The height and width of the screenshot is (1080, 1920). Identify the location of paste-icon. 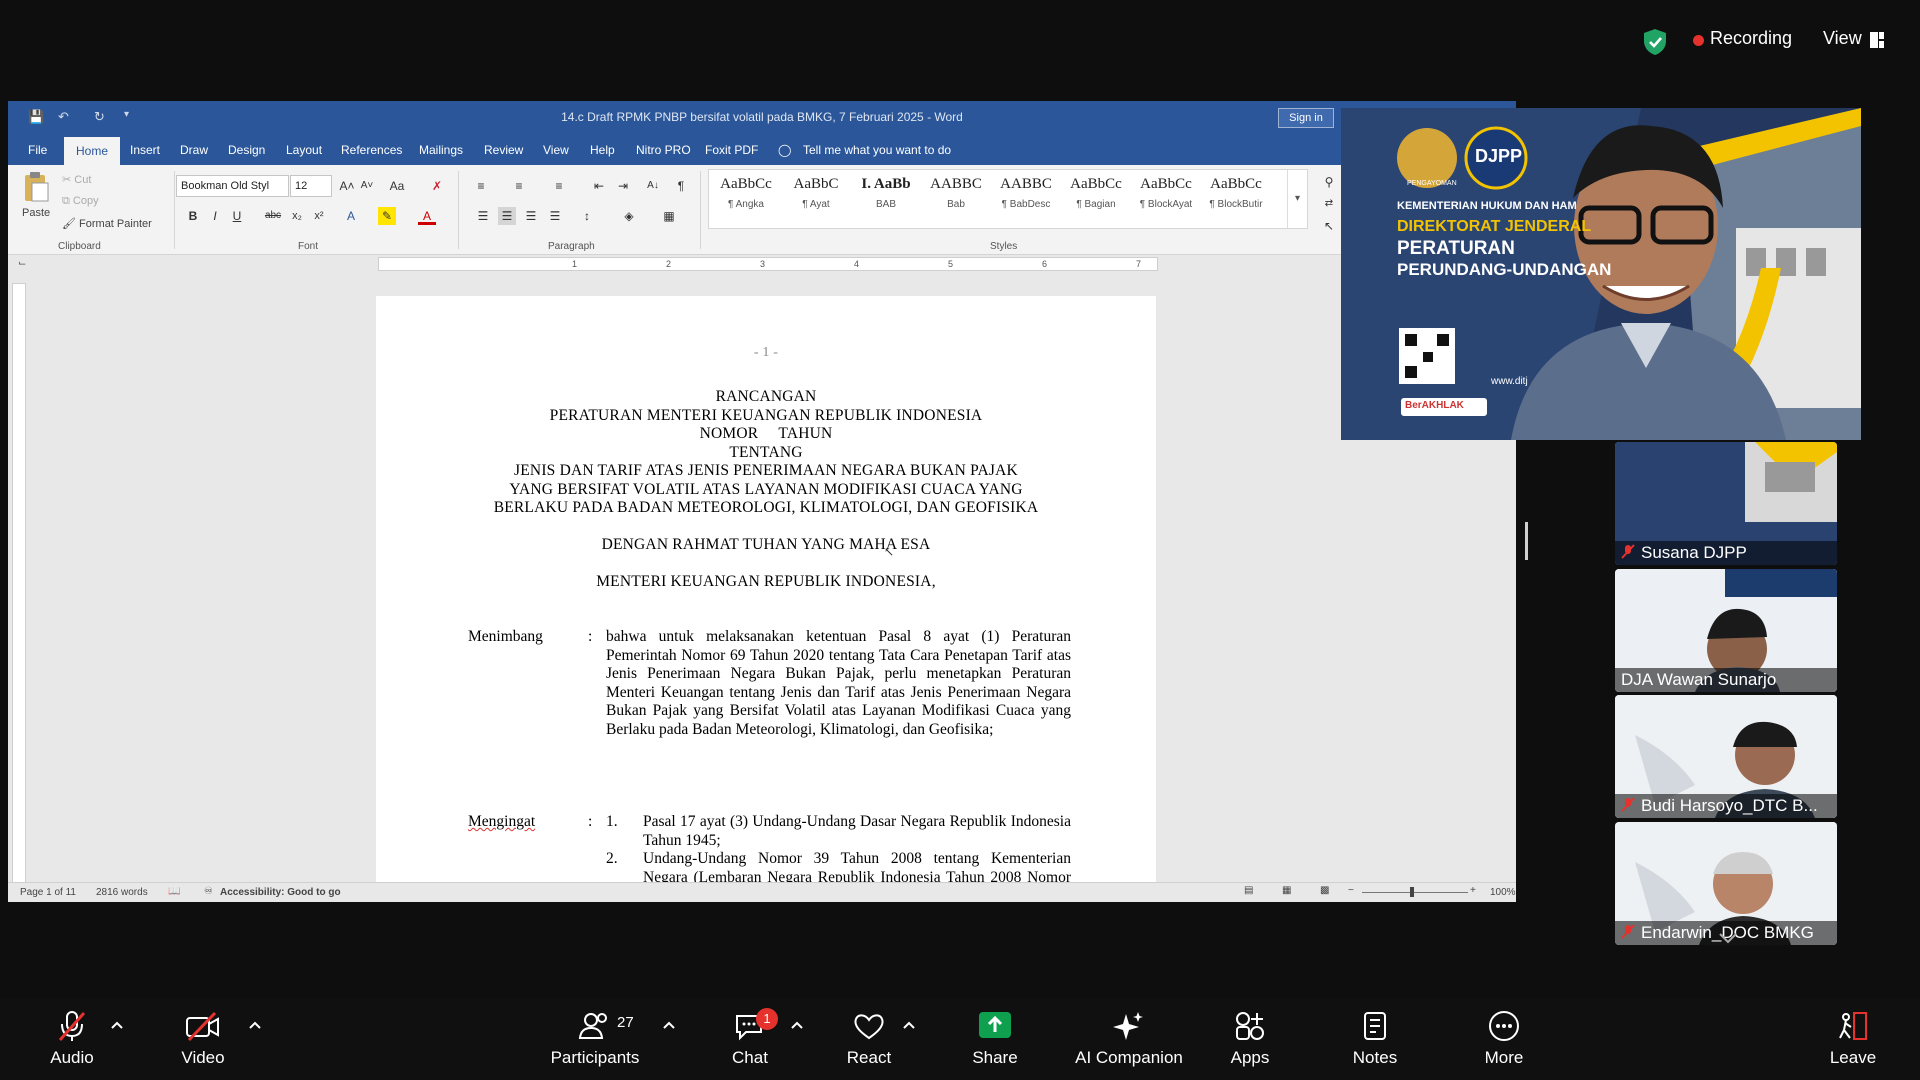
(36, 187).